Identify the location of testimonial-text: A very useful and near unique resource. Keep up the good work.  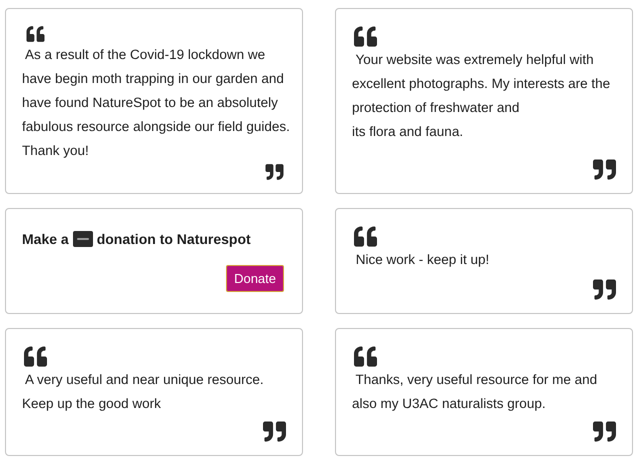
(143, 392).